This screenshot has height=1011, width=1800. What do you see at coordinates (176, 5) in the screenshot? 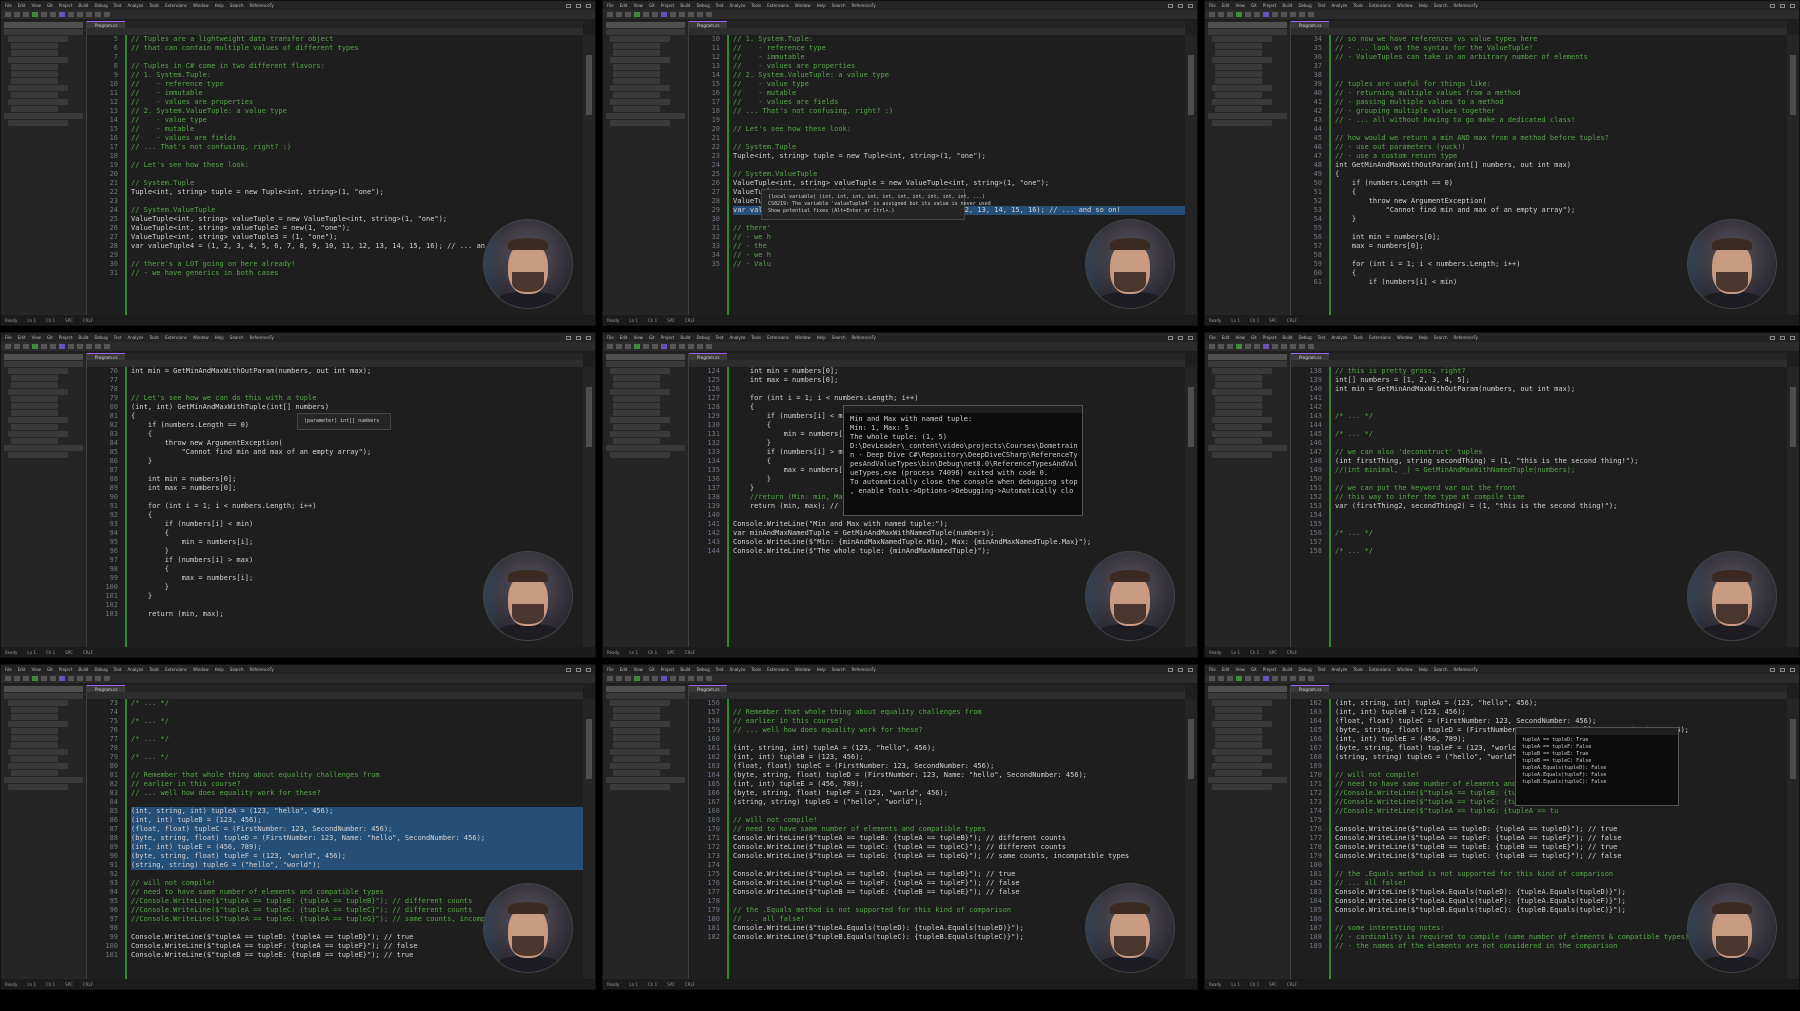
I see `menu-item: Extensions` at bounding box center [176, 5].